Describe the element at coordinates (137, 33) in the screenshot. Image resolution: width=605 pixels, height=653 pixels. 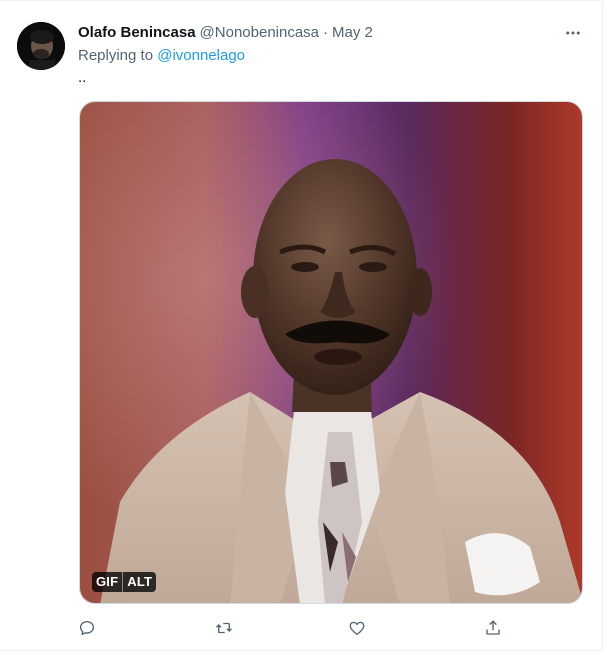
I see `author-name: Olafo Benincasa` at that location.